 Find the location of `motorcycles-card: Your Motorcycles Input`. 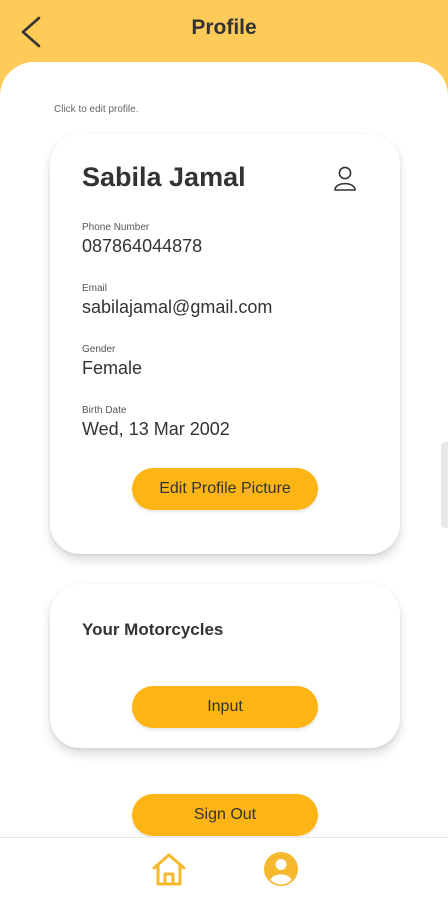

motorcycles-card: Your Motorcycles Input is located at coordinates (225, 666).